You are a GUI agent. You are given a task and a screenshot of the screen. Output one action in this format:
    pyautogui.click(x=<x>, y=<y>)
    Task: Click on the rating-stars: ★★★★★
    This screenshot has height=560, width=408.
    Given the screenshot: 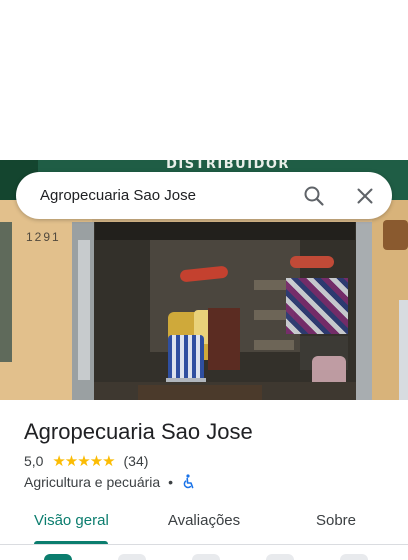 What is the action you would take?
    pyautogui.click(x=83, y=461)
    